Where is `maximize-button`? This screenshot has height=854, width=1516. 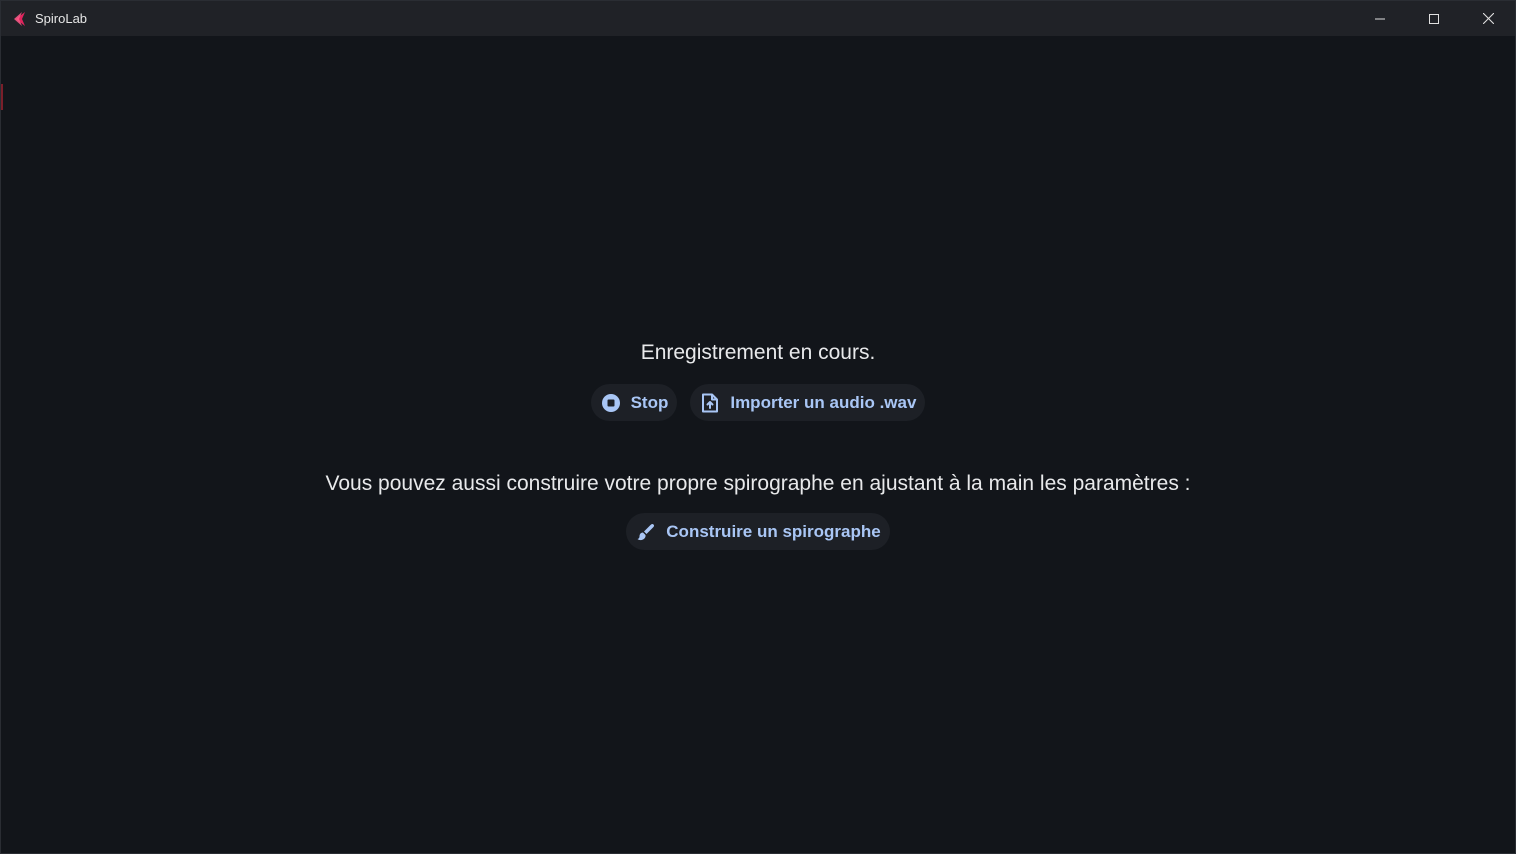
maximize-button is located at coordinates (1434, 18).